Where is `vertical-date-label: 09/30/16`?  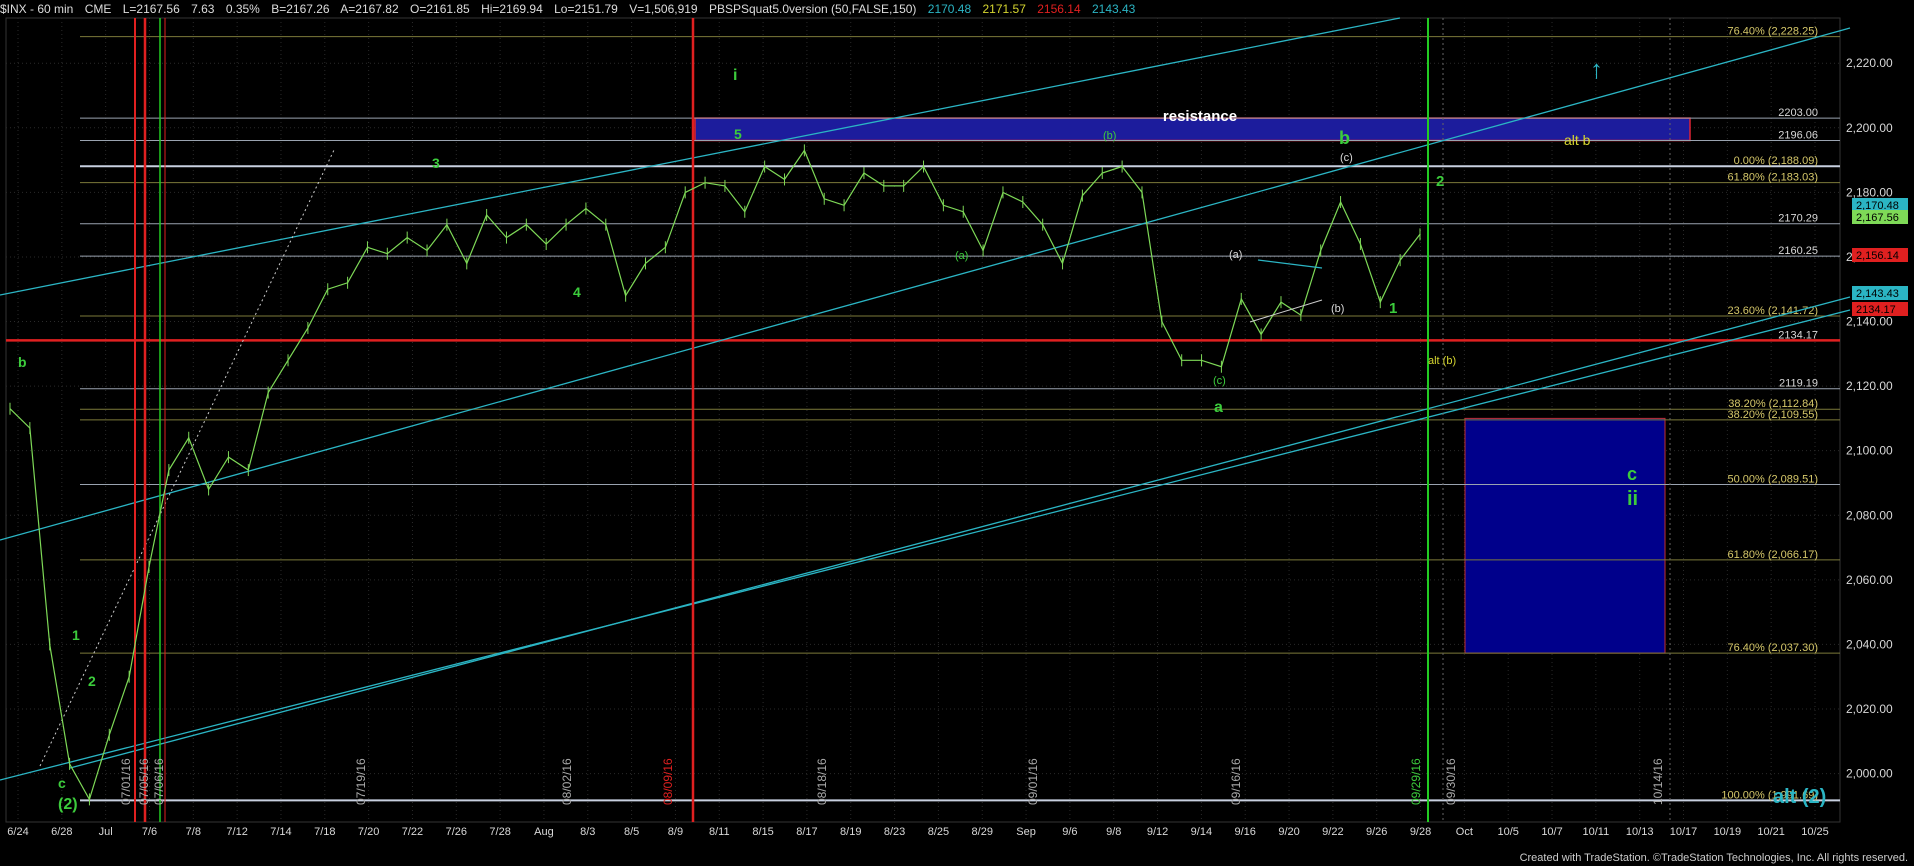 vertical-date-label: 09/30/16 is located at coordinates (1451, 781).